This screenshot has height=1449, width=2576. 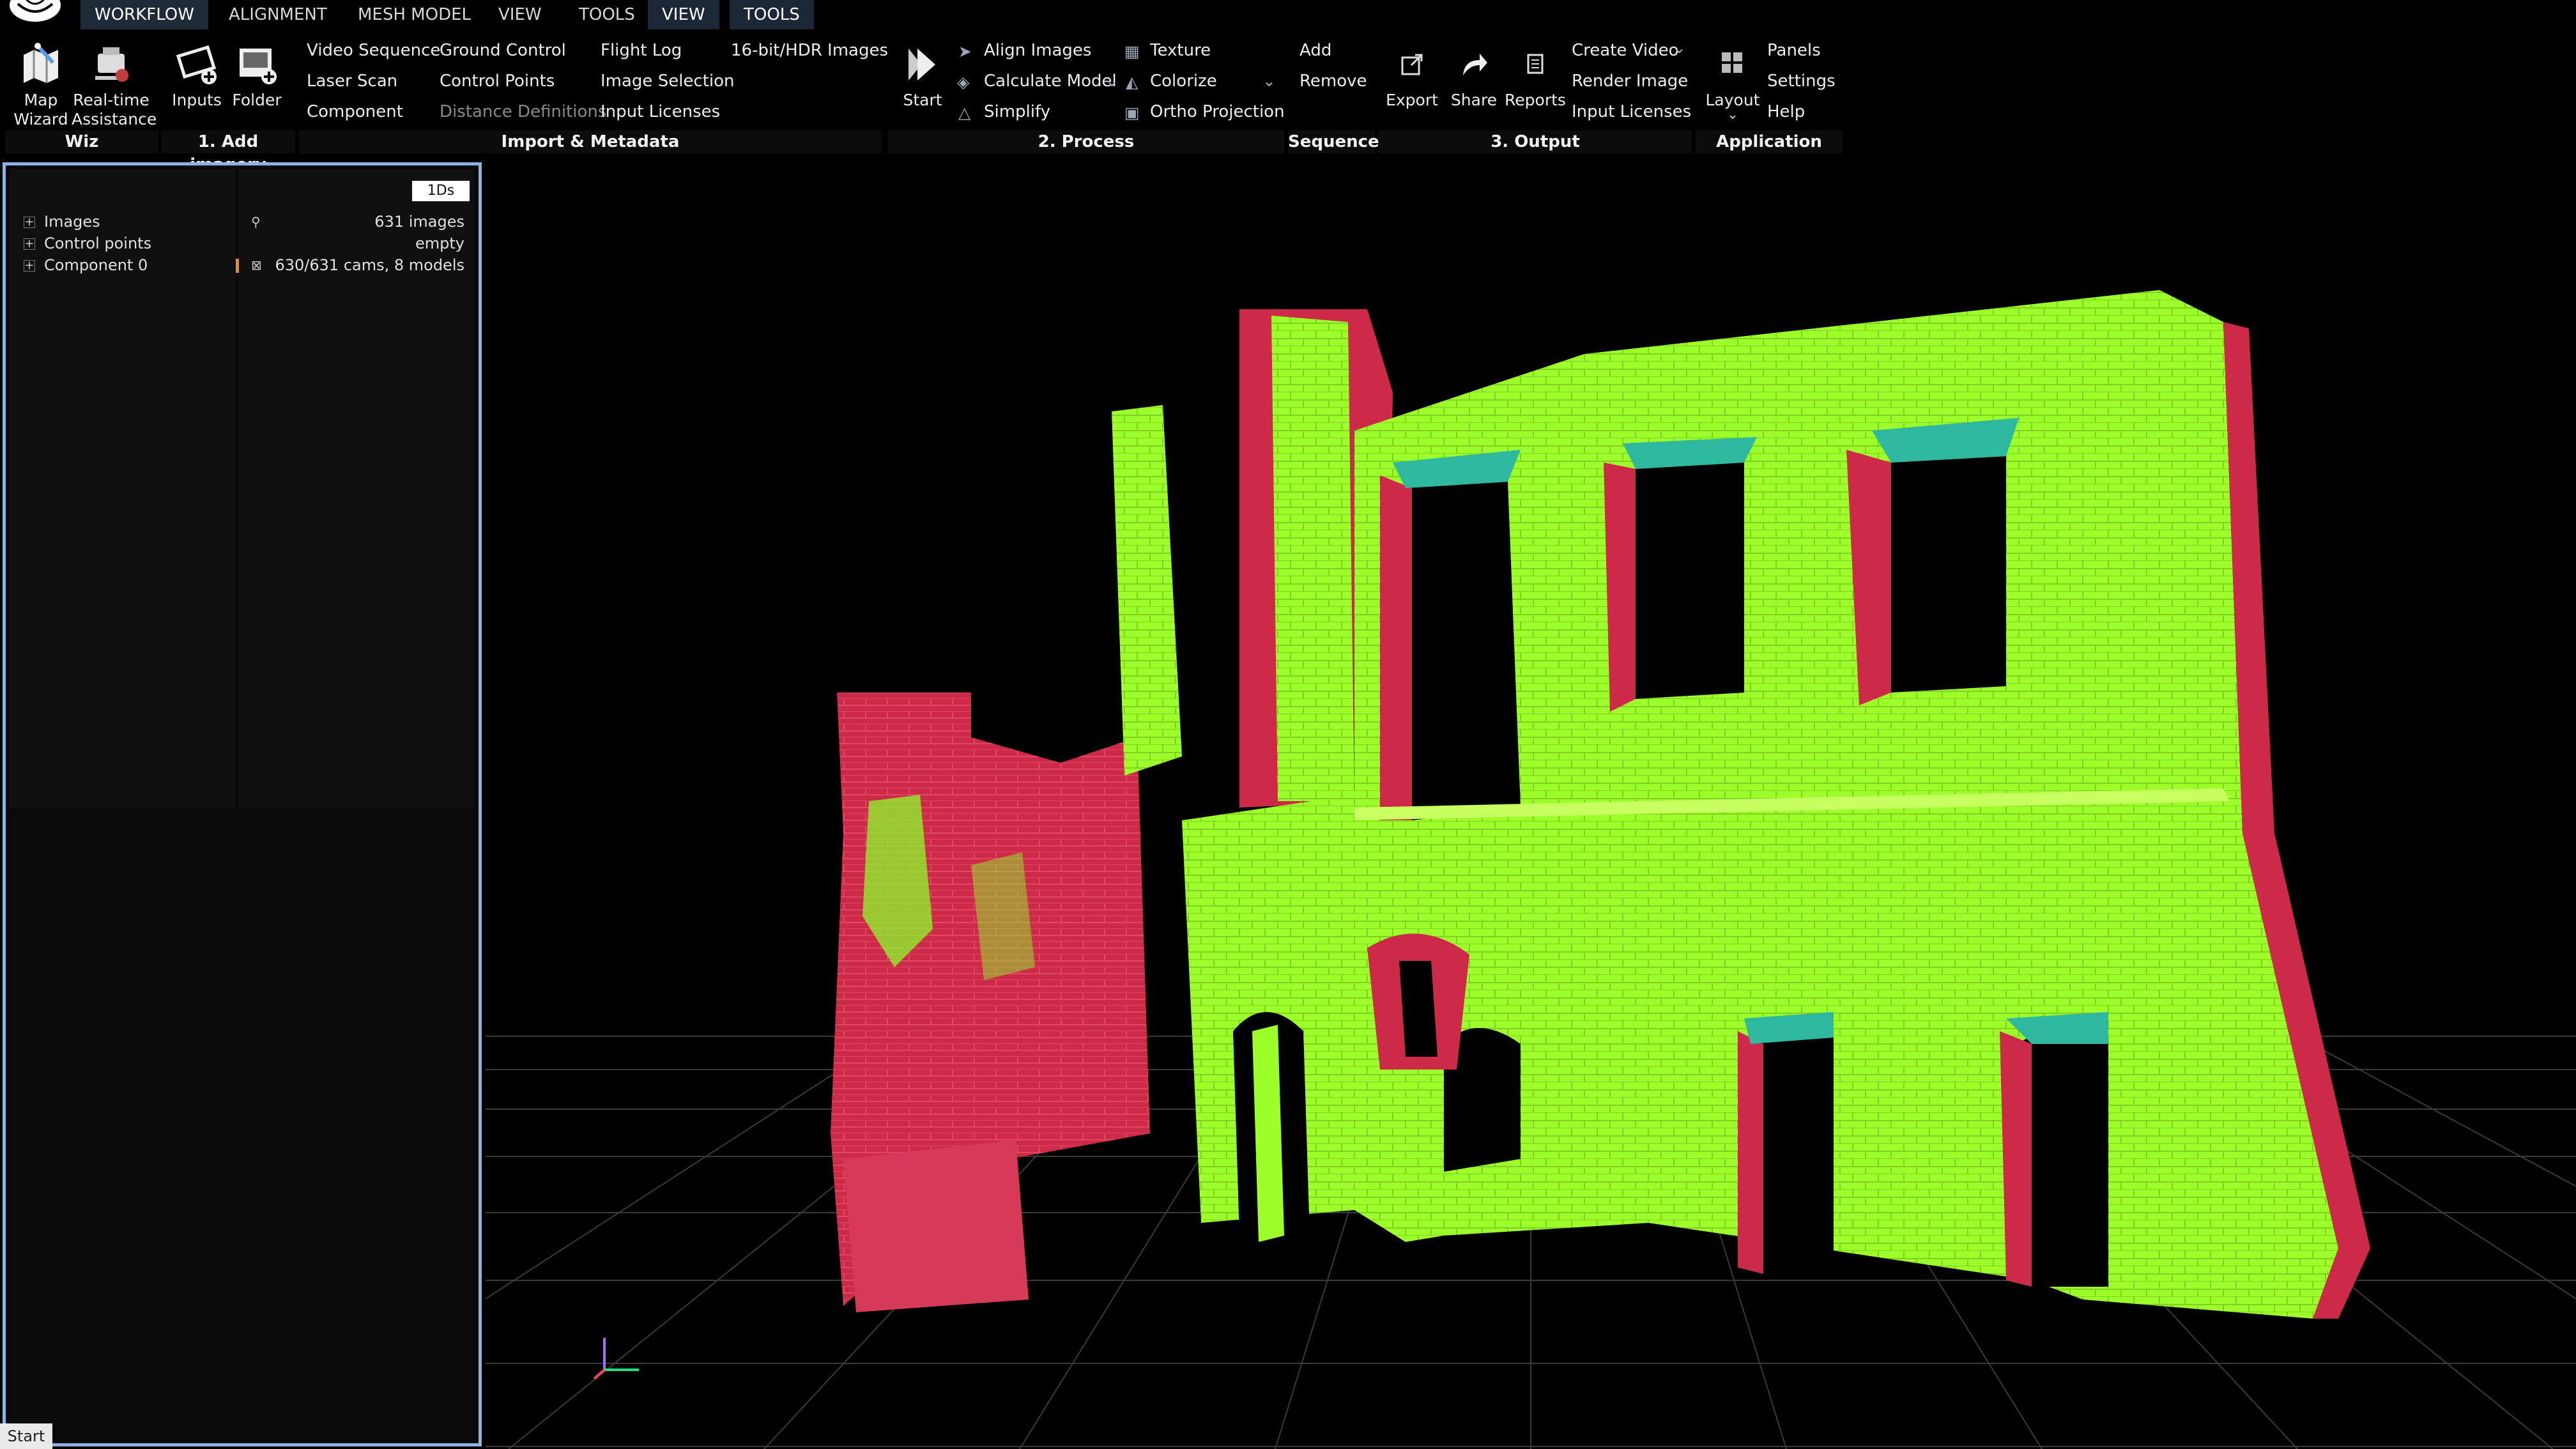 I want to click on group-label-sequence: Sequence, so click(x=1333, y=141).